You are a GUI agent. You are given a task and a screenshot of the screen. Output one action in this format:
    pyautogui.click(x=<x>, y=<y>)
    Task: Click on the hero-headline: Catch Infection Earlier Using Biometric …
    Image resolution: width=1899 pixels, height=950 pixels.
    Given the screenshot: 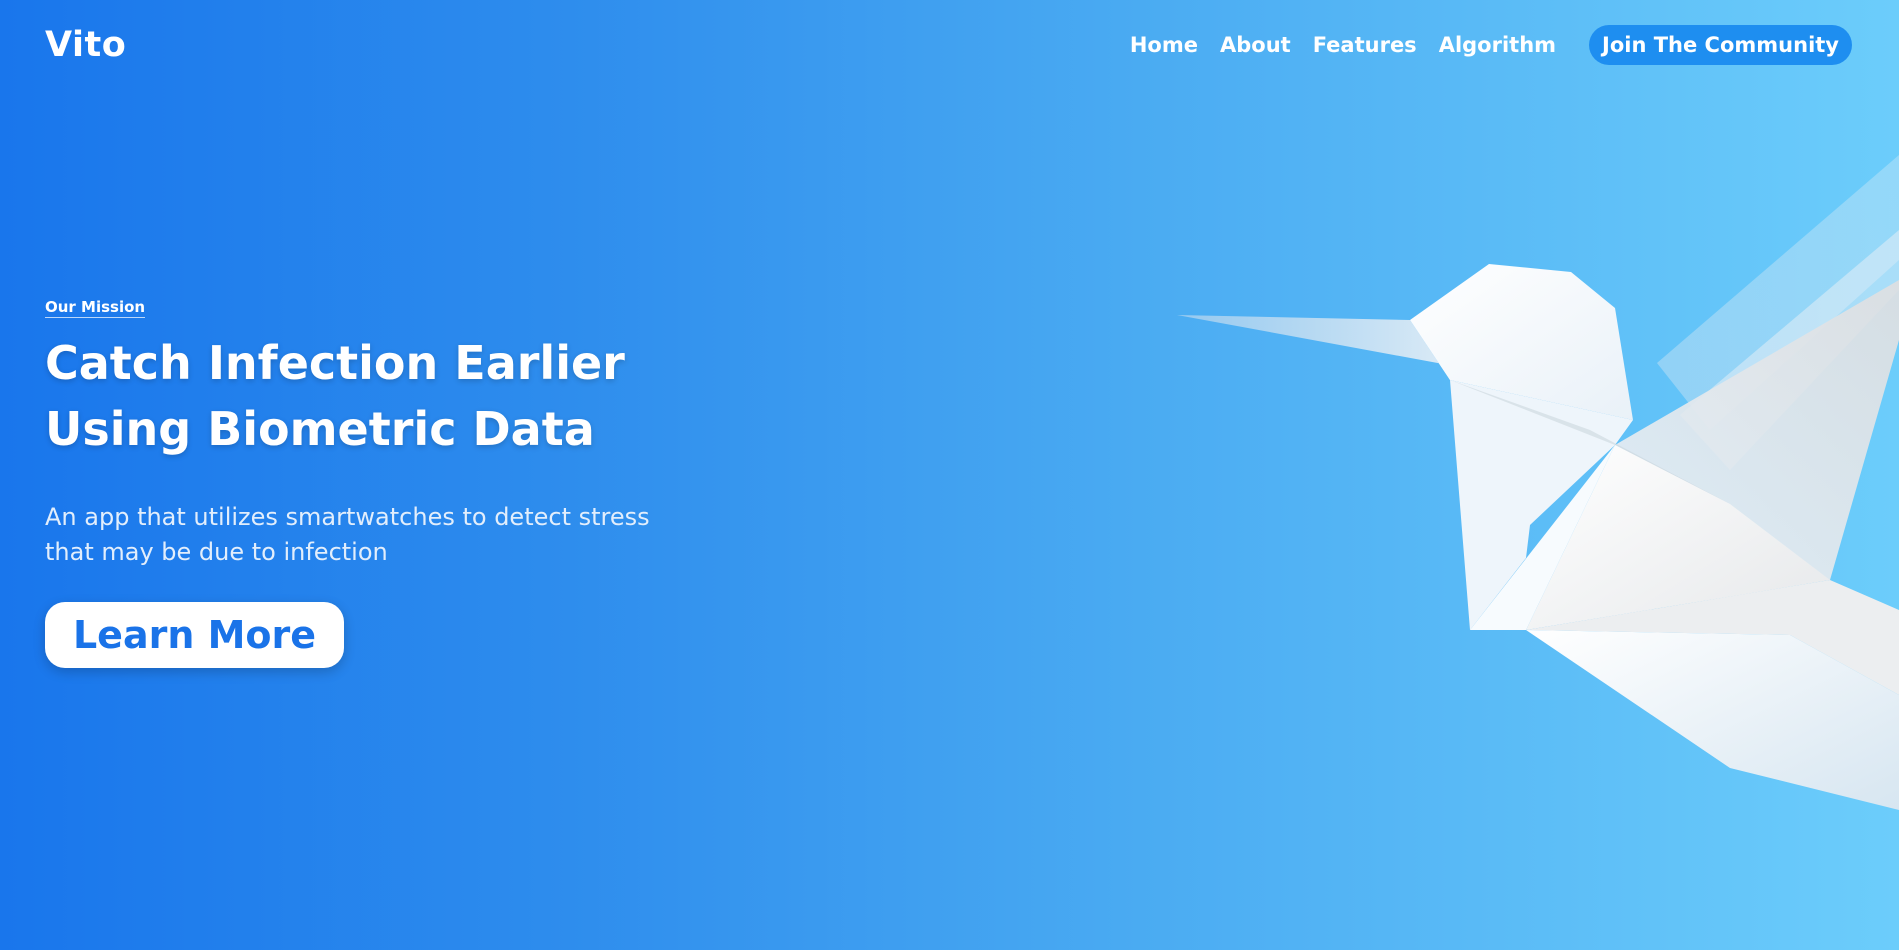 What is the action you would take?
    pyautogui.click(x=395, y=396)
    